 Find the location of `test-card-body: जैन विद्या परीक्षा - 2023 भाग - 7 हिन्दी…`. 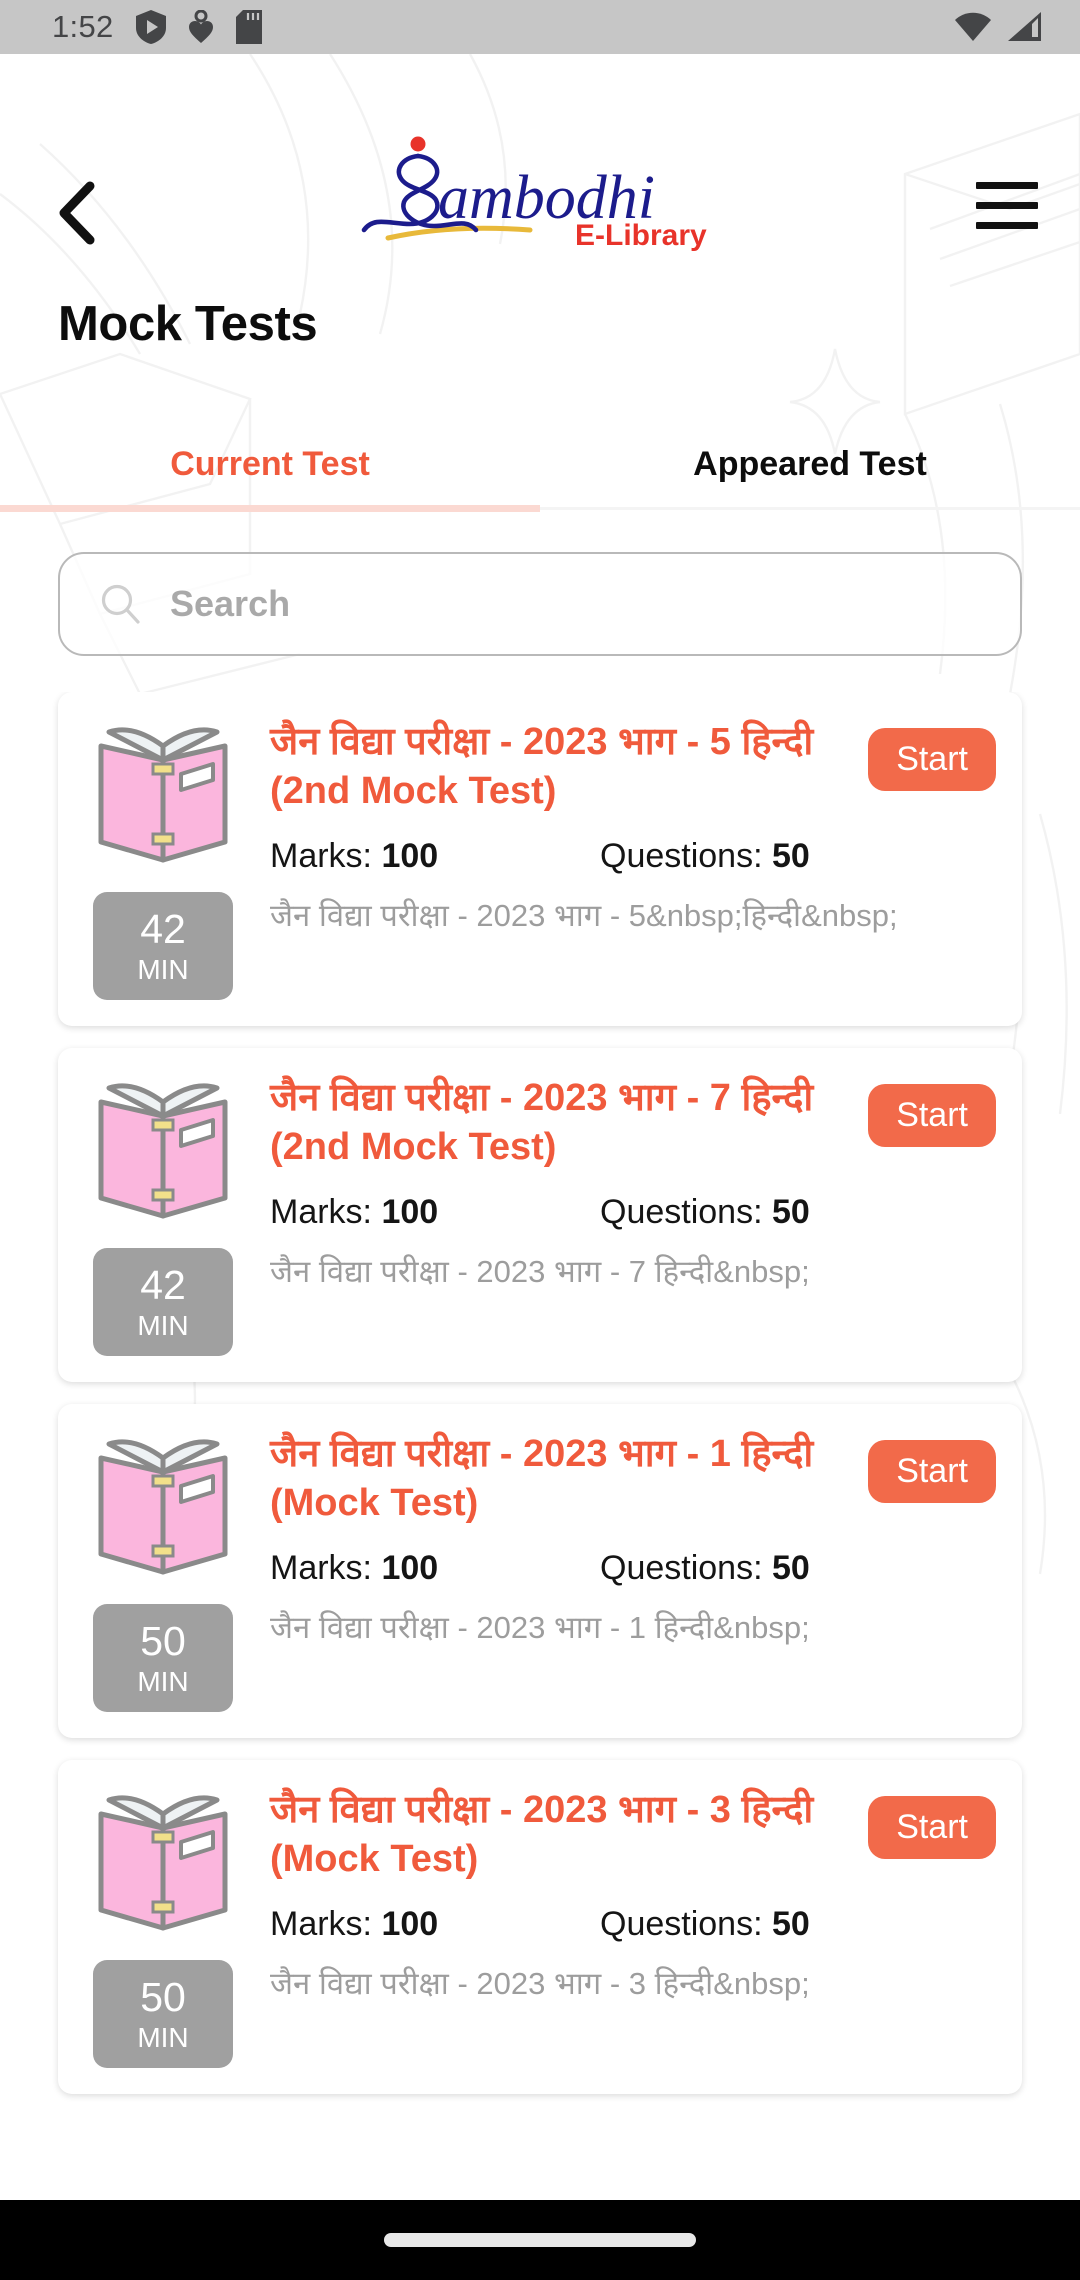

test-card-body: जैन विद्या परीक्षा - 2023 भाग - 7 हिन्दी… is located at coordinates (619, 1184).